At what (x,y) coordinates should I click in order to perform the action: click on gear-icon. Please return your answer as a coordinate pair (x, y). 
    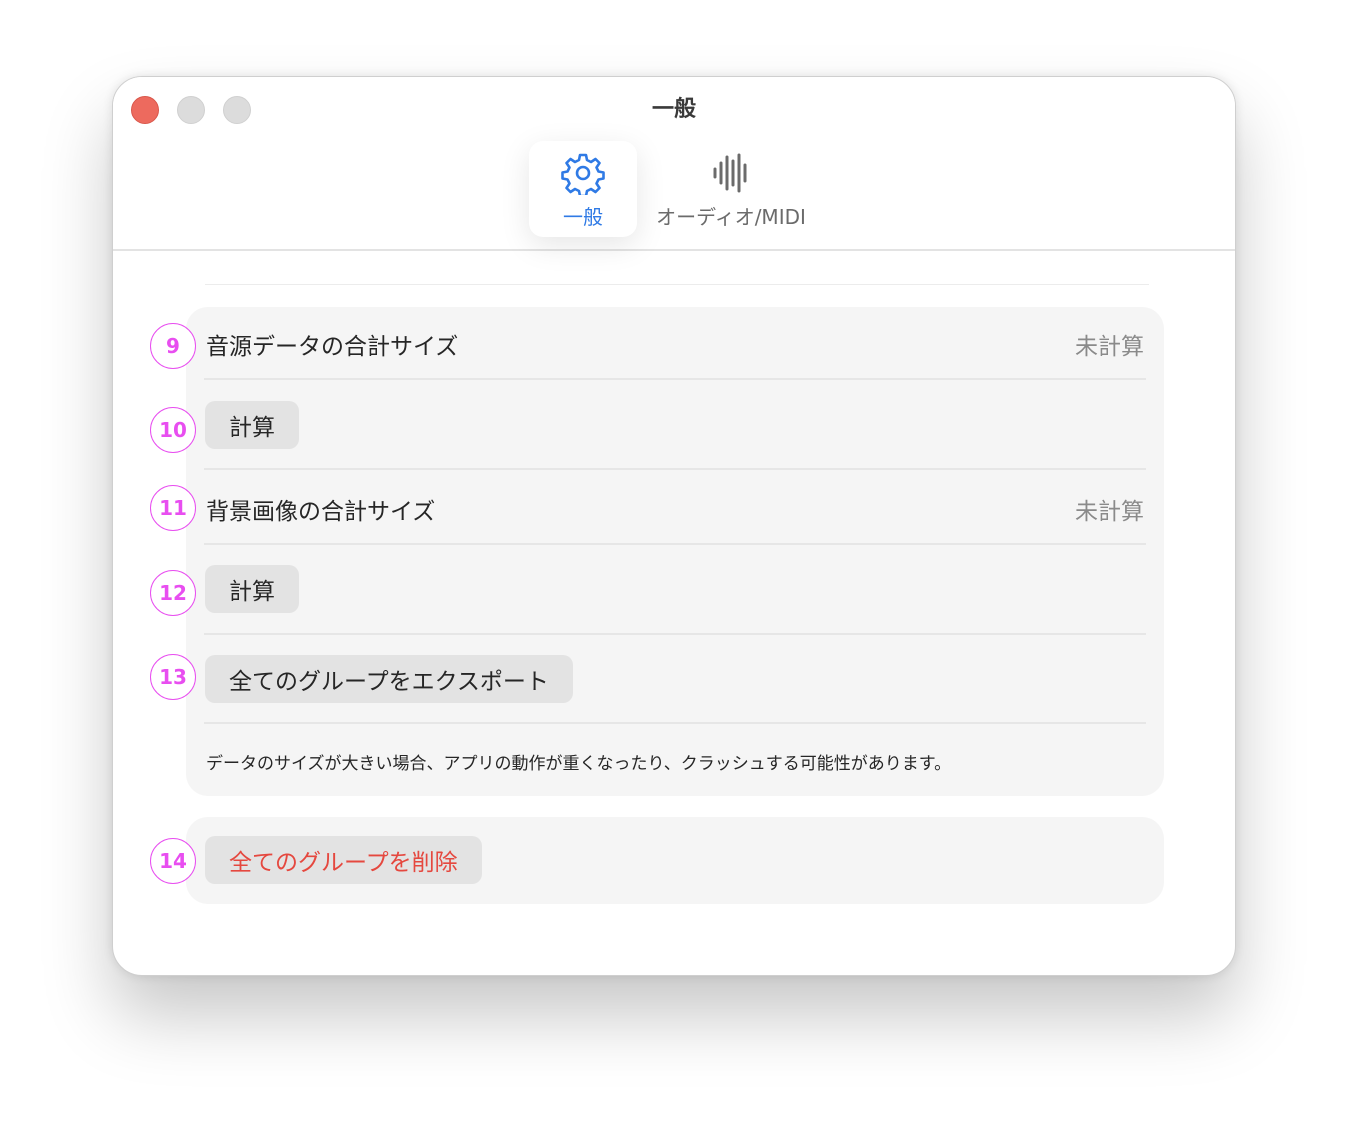
    Looking at the image, I should click on (583, 174).